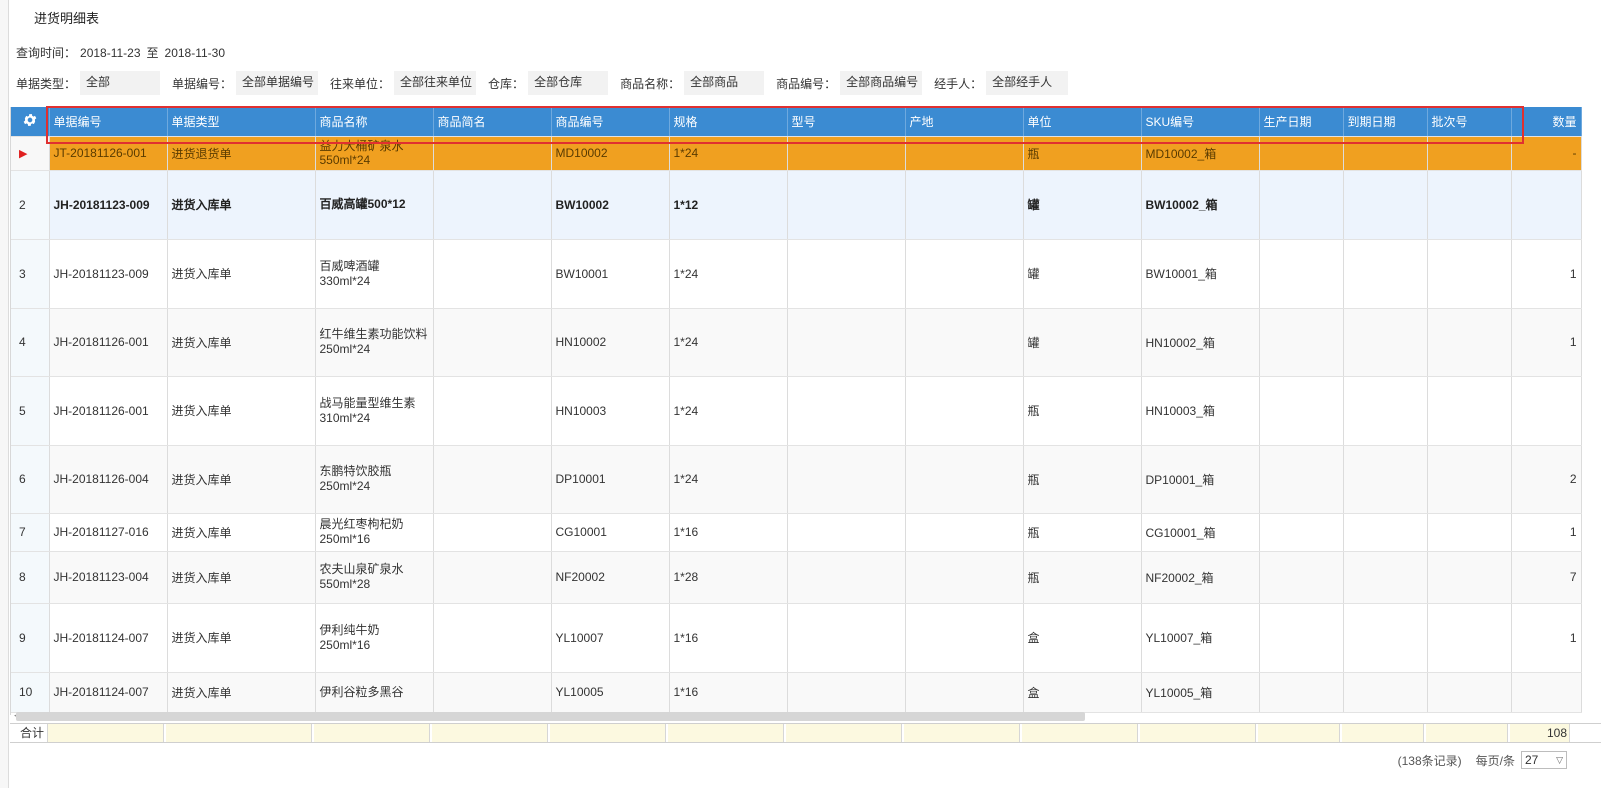 The height and width of the screenshot is (788, 1601). I want to click on column-header: 单据编号, so click(108, 122).